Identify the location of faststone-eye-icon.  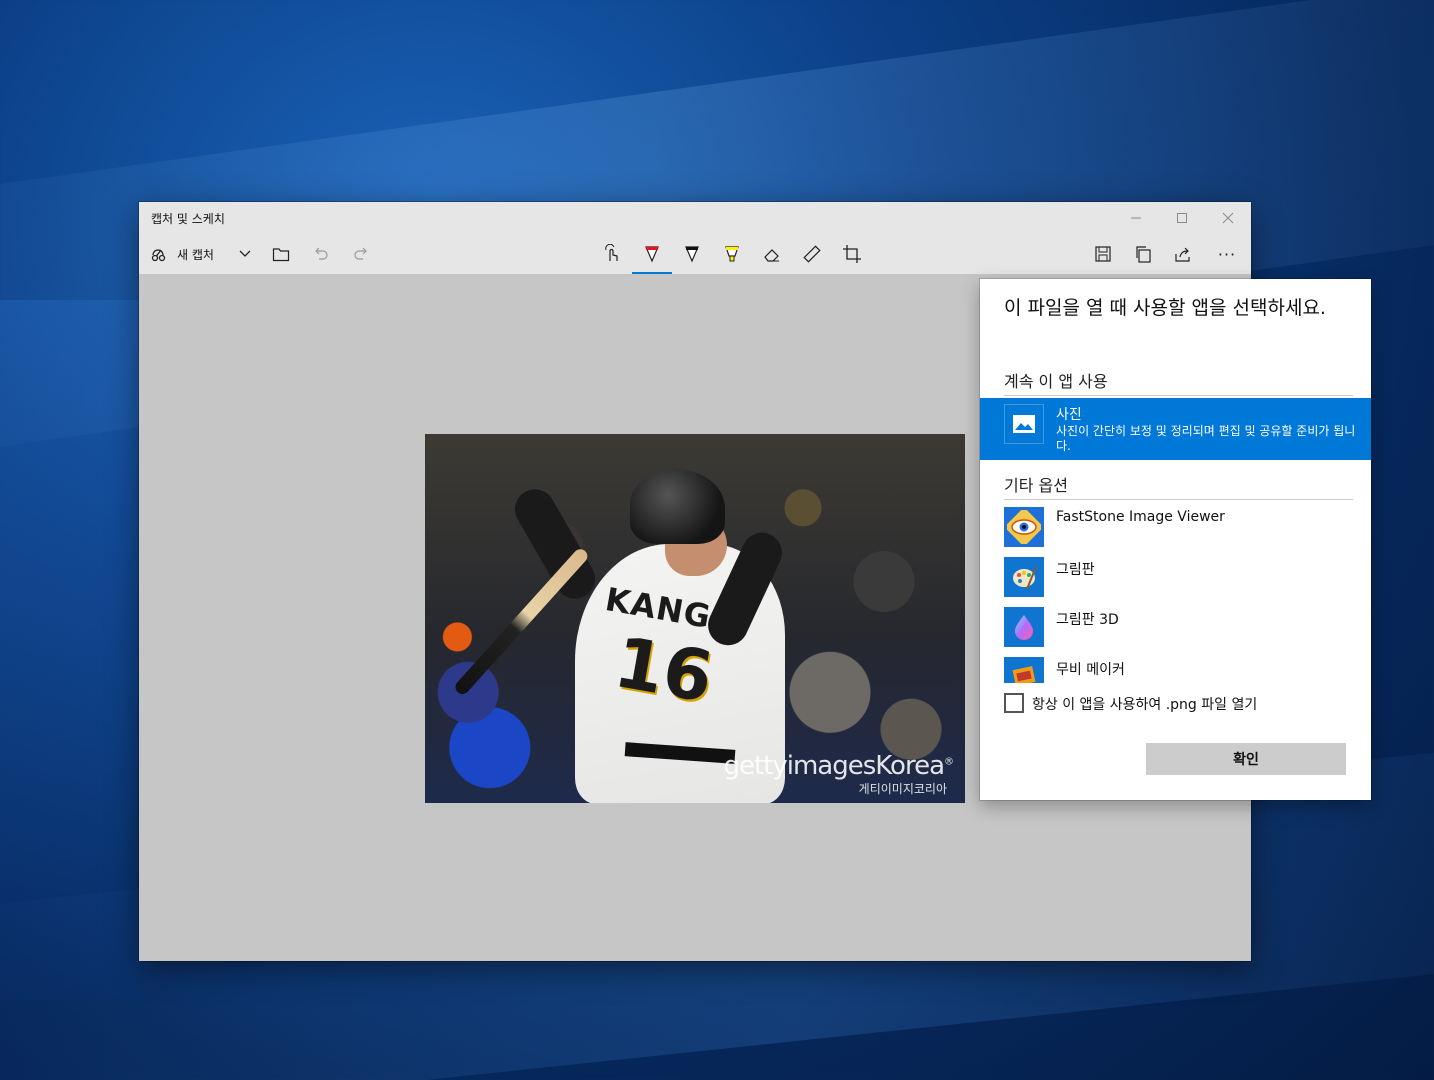
(1024, 527).